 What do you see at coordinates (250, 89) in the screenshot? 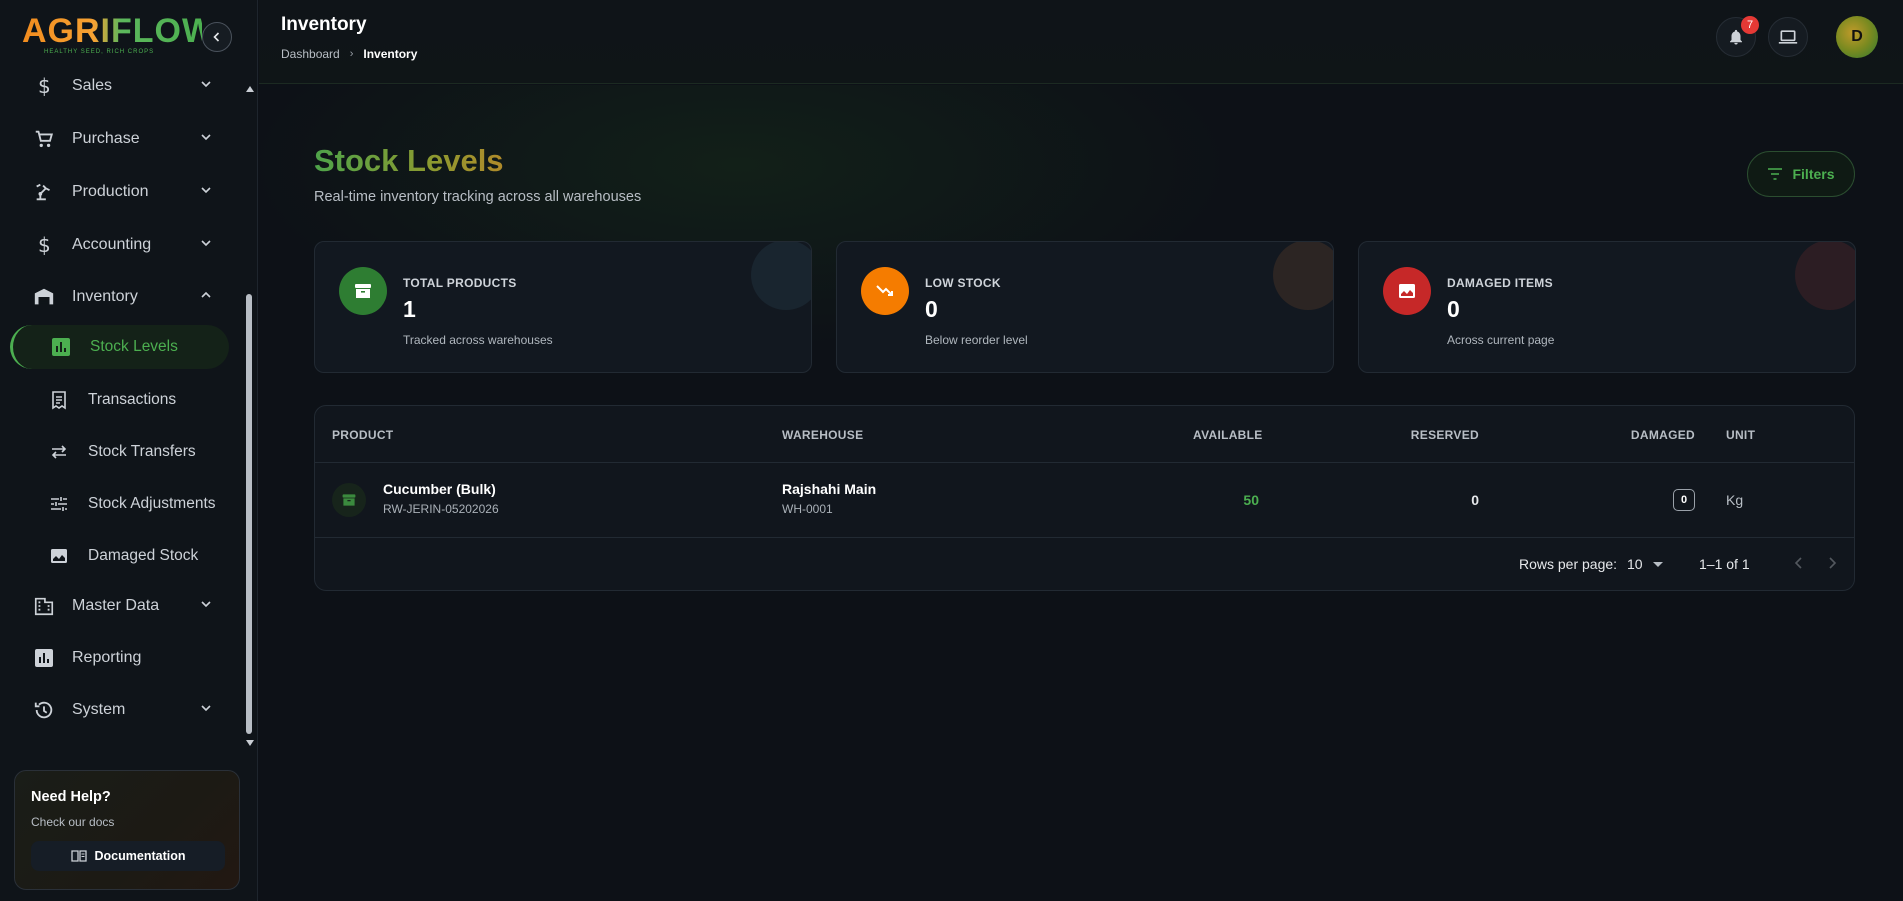
I see `scroll-up-arrow` at bounding box center [250, 89].